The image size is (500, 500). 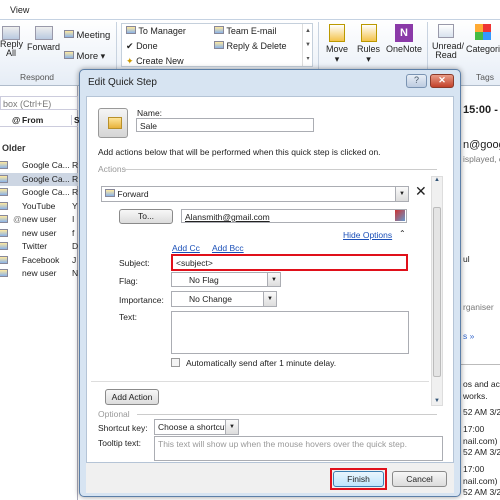 What do you see at coordinates (112, 169) in the screenshot?
I see `actions-label: Actions` at bounding box center [112, 169].